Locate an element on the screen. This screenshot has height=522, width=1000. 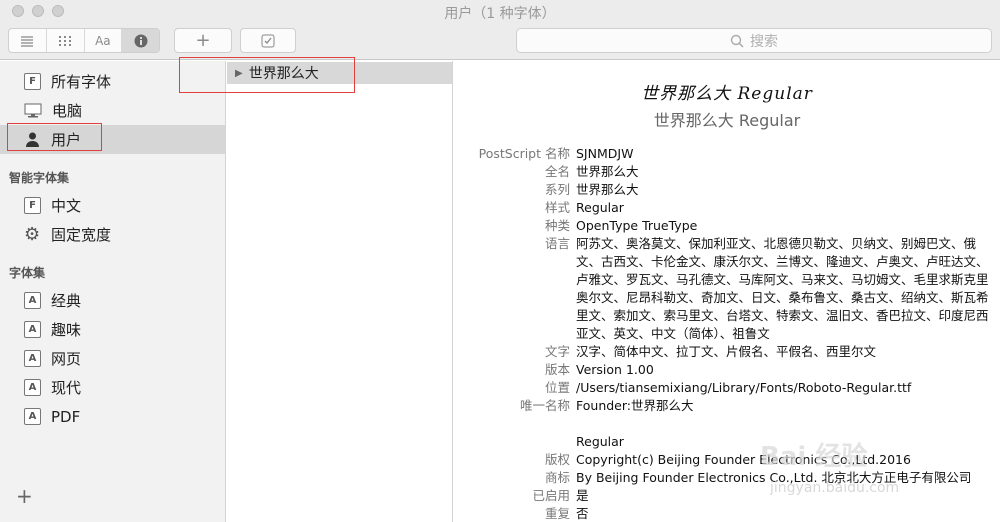
validate-font-button is located at coordinates (268, 40).